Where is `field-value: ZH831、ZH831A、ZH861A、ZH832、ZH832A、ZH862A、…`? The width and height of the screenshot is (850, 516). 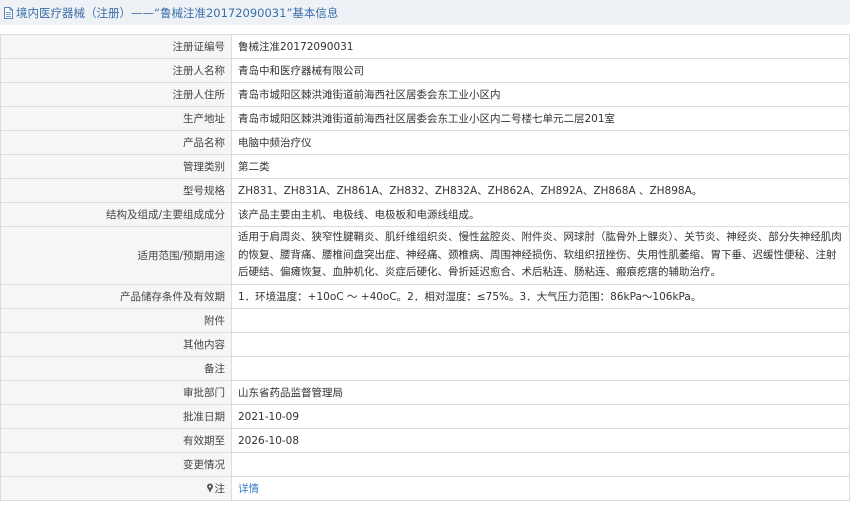
field-value: ZH831、ZH831A、ZH861A、ZH832、ZH832A、ZH862A、… is located at coordinates (540, 190).